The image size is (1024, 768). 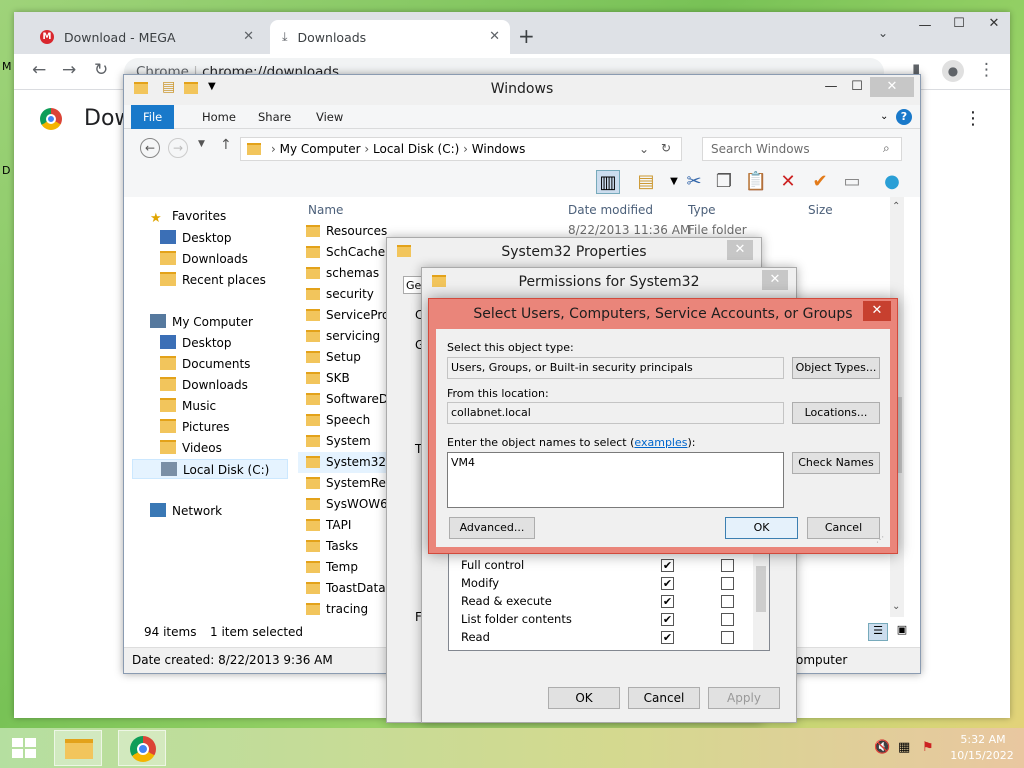 What do you see at coordinates (201, 144) in the screenshot?
I see `recent-locations-icon: ▼` at bounding box center [201, 144].